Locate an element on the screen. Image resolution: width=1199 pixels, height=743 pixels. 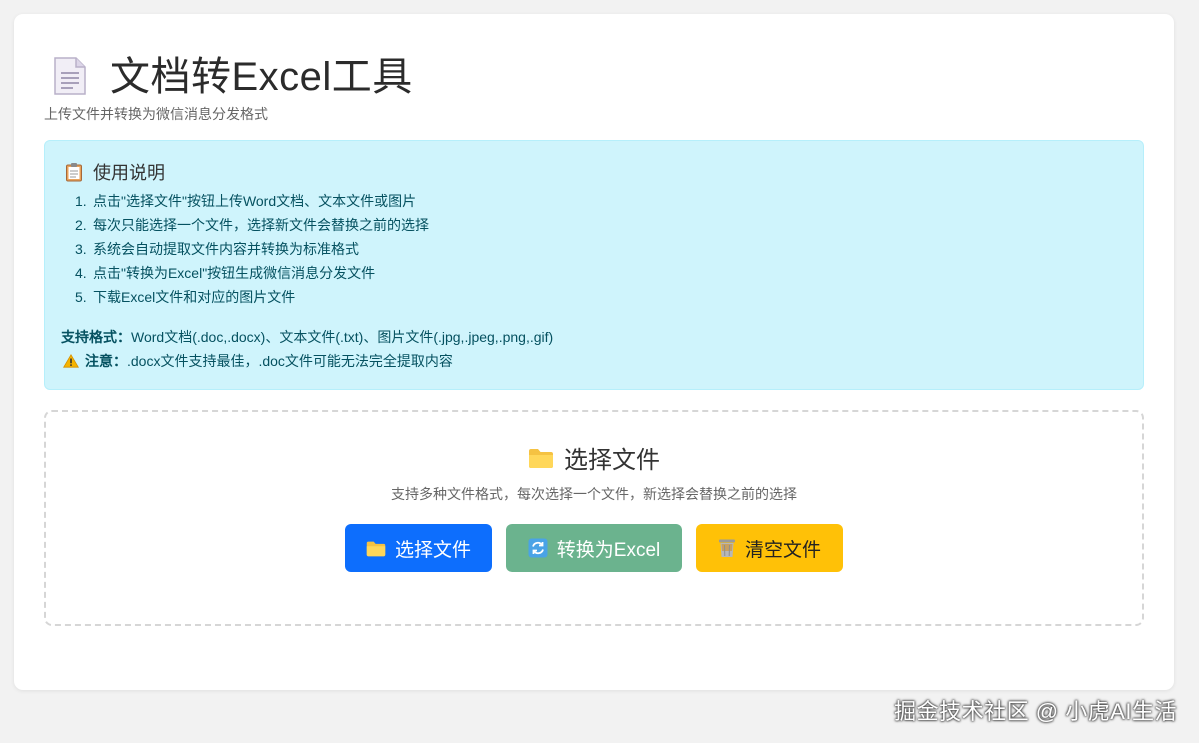
select-file-label: 选择文件 is located at coordinates (432, 550).